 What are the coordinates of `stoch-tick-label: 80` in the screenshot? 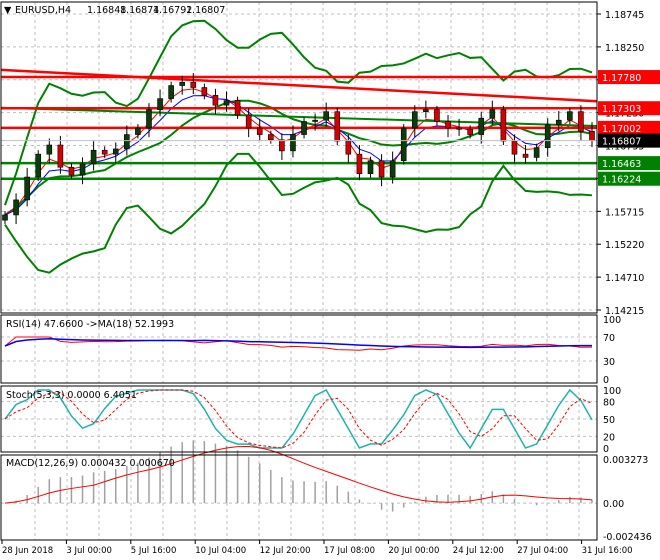 It's located at (609, 403).